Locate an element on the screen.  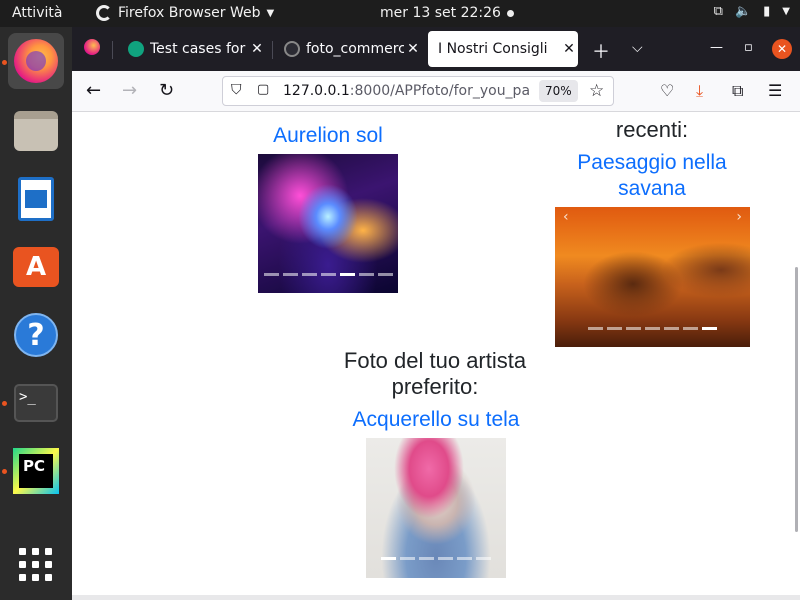
photo-2-title-link: Paesaggio nella savana is located at coordinates (652, 176).